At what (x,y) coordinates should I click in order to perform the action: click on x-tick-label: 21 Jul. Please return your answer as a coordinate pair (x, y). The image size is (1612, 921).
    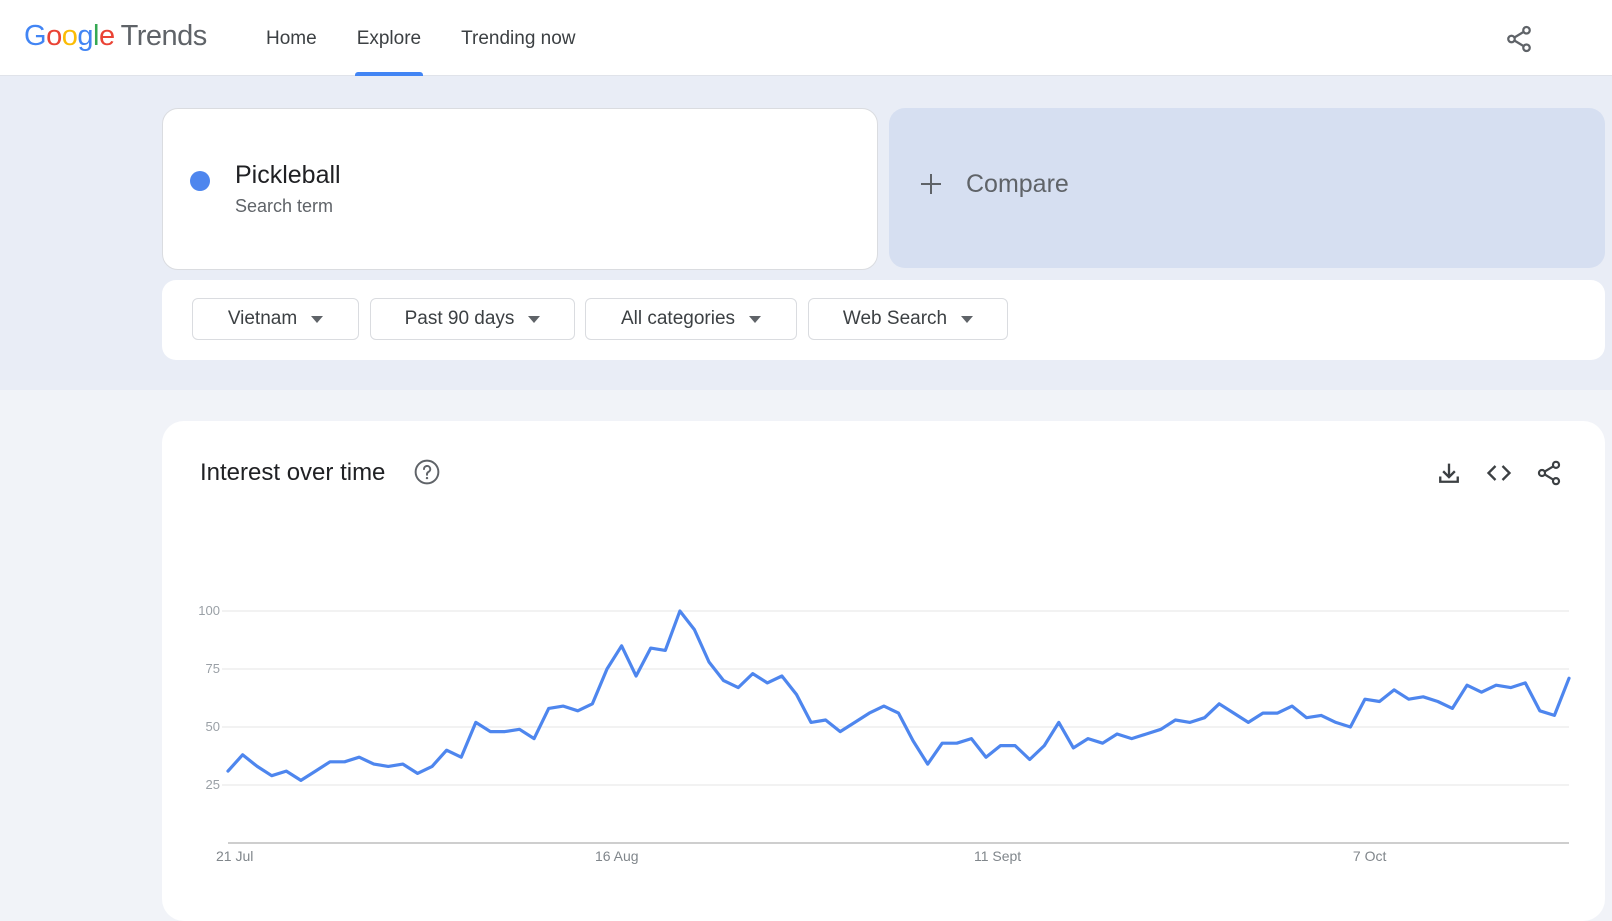
    Looking at the image, I should click on (234, 856).